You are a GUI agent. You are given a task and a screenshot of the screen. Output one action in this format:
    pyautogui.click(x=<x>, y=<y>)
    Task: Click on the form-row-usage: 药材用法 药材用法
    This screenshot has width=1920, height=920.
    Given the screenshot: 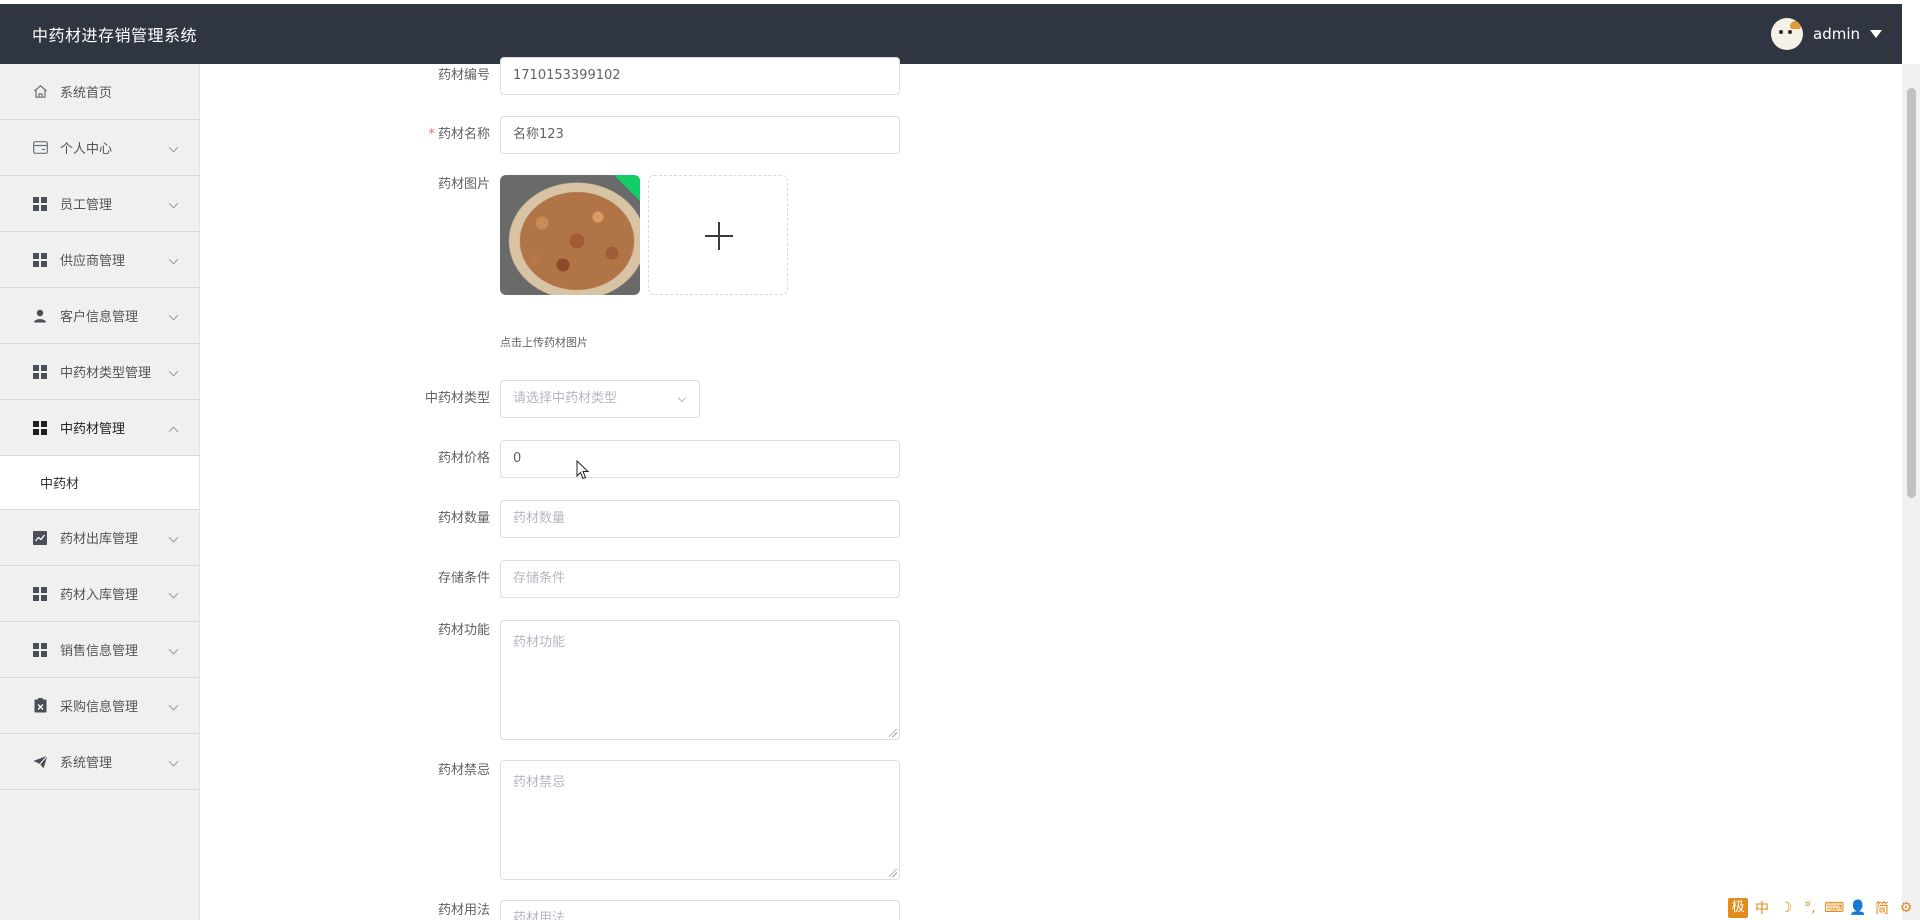 What is the action you would take?
    pyautogui.click(x=650, y=910)
    